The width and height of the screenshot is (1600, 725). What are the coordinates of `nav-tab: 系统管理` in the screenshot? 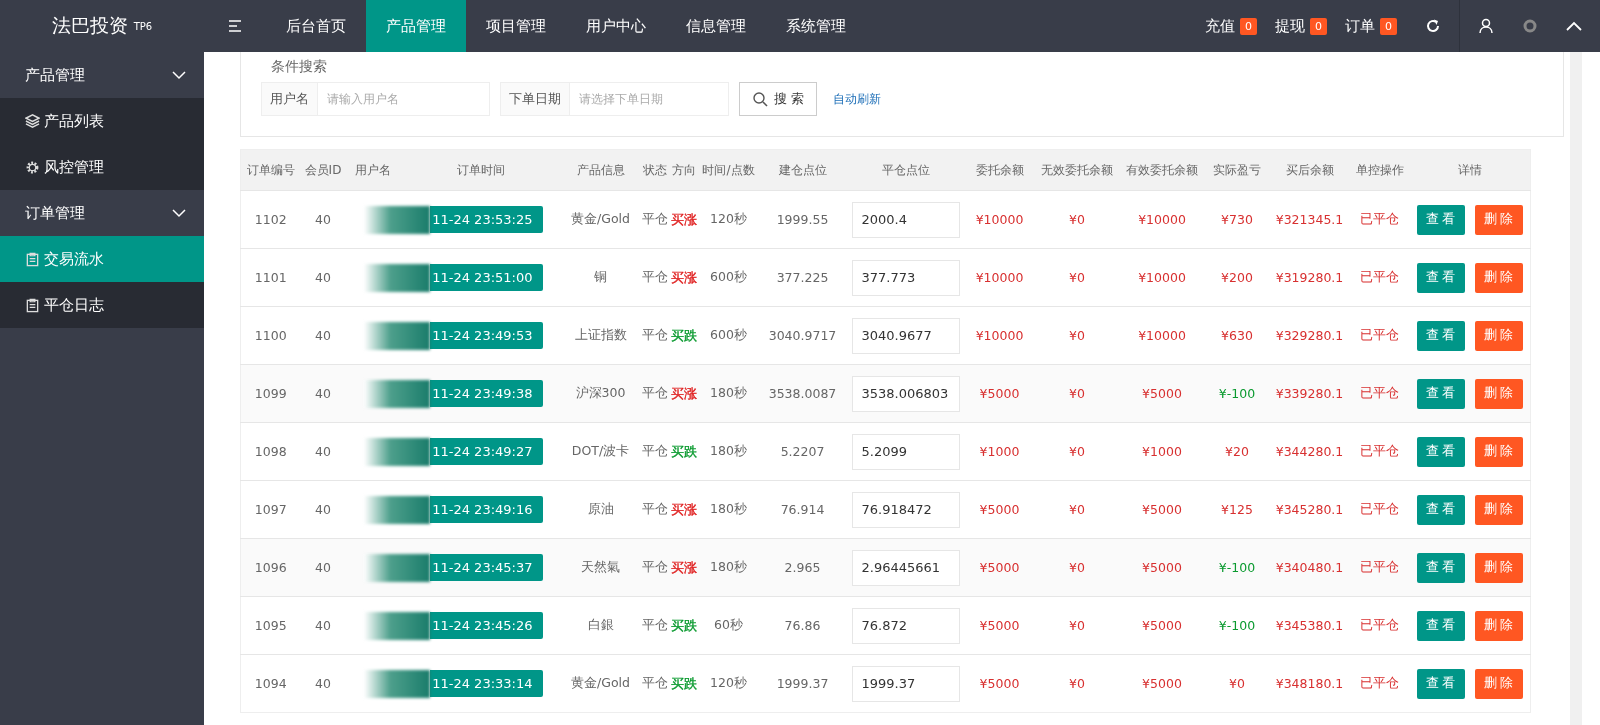 It's located at (816, 26).